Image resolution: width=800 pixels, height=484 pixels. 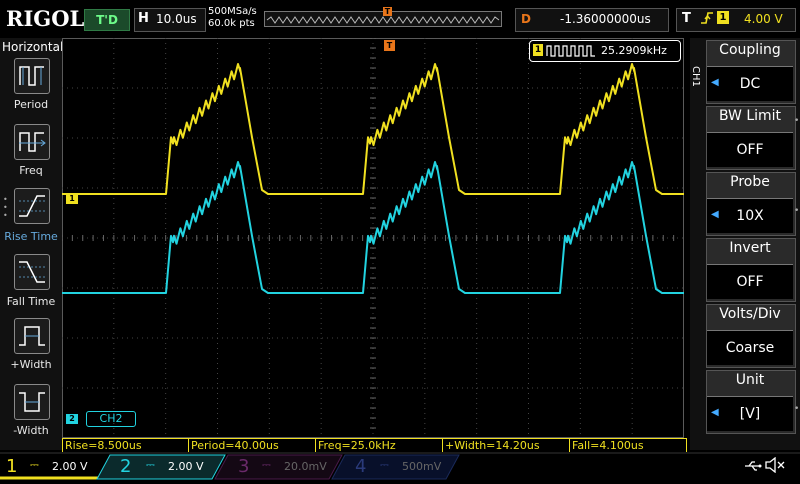 I want to click on usb-icon, so click(x=753, y=468).